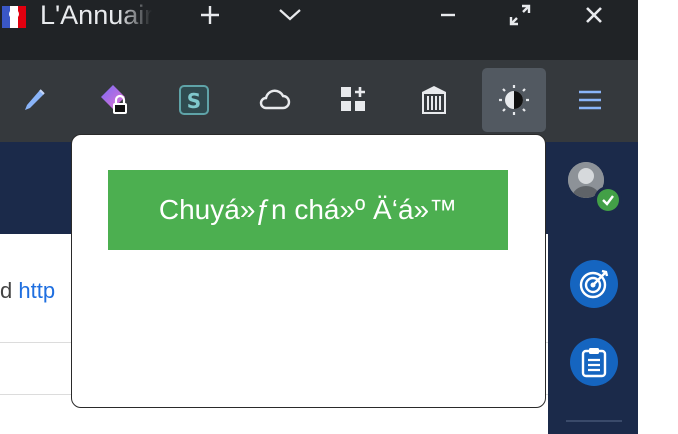 The height and width of the screenshot is (434, 678). I want to click on archive-icon, so click(434, 100).